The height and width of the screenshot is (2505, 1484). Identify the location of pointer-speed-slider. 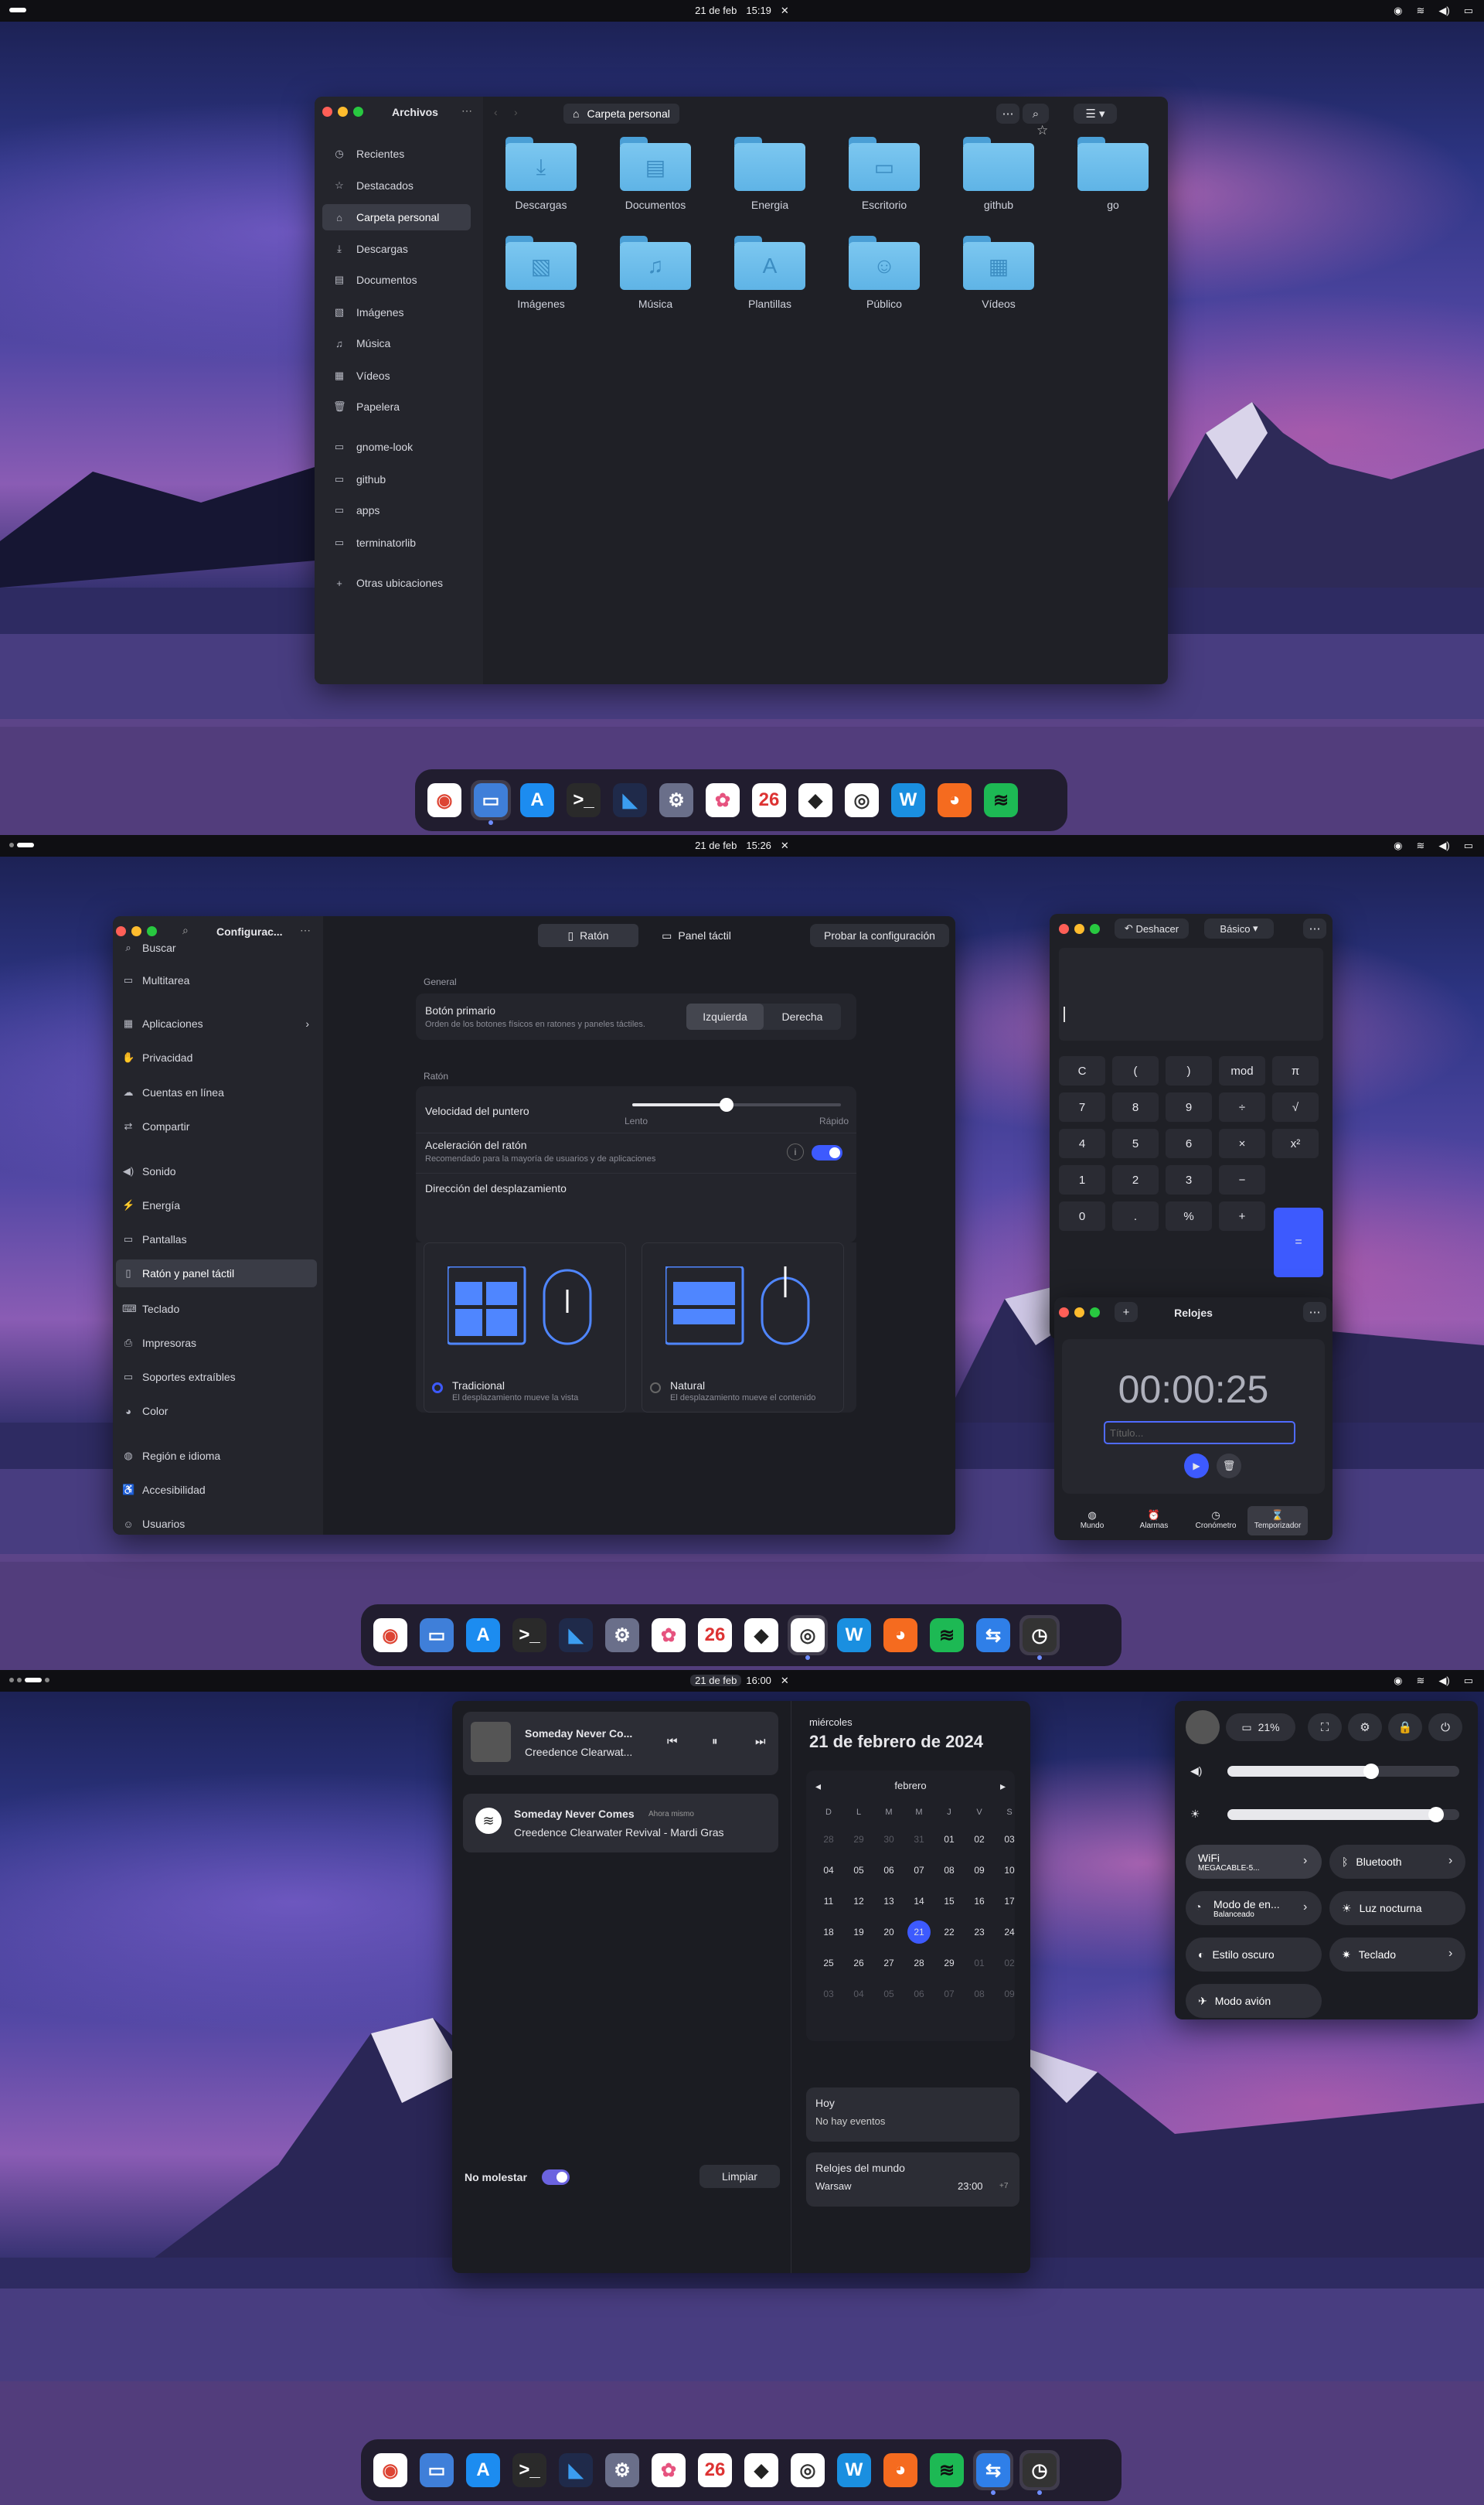
(736, 1105).